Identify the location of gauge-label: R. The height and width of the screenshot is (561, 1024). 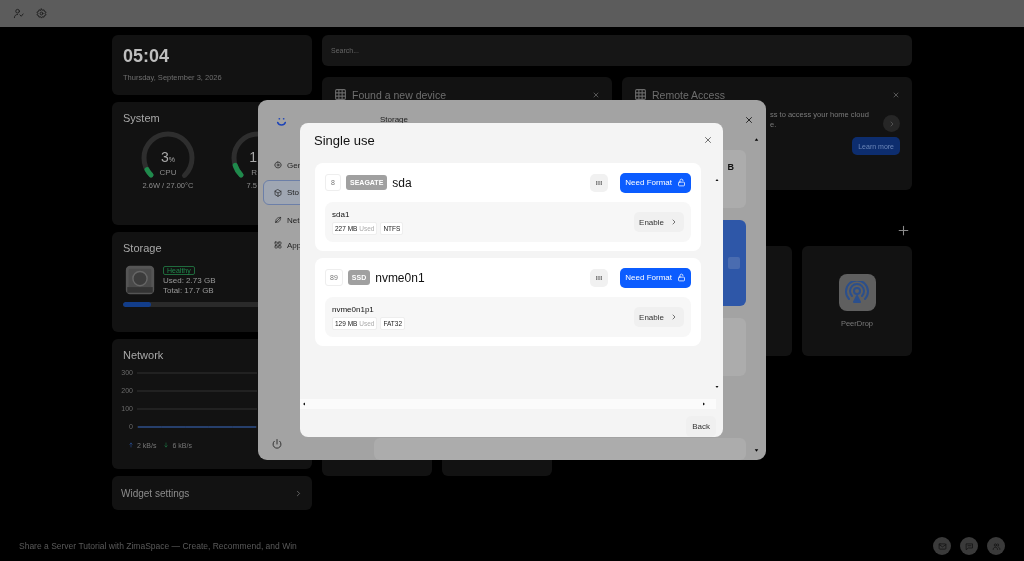
(254, 172).